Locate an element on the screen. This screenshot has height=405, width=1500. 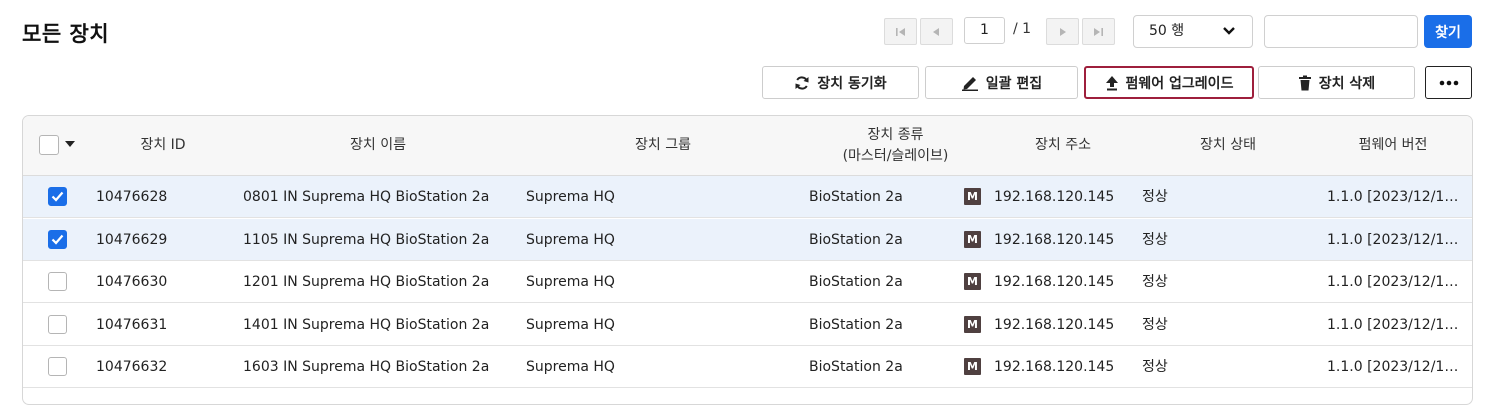
cell-device-id: 10476632 is located at coordinates (132, 367).